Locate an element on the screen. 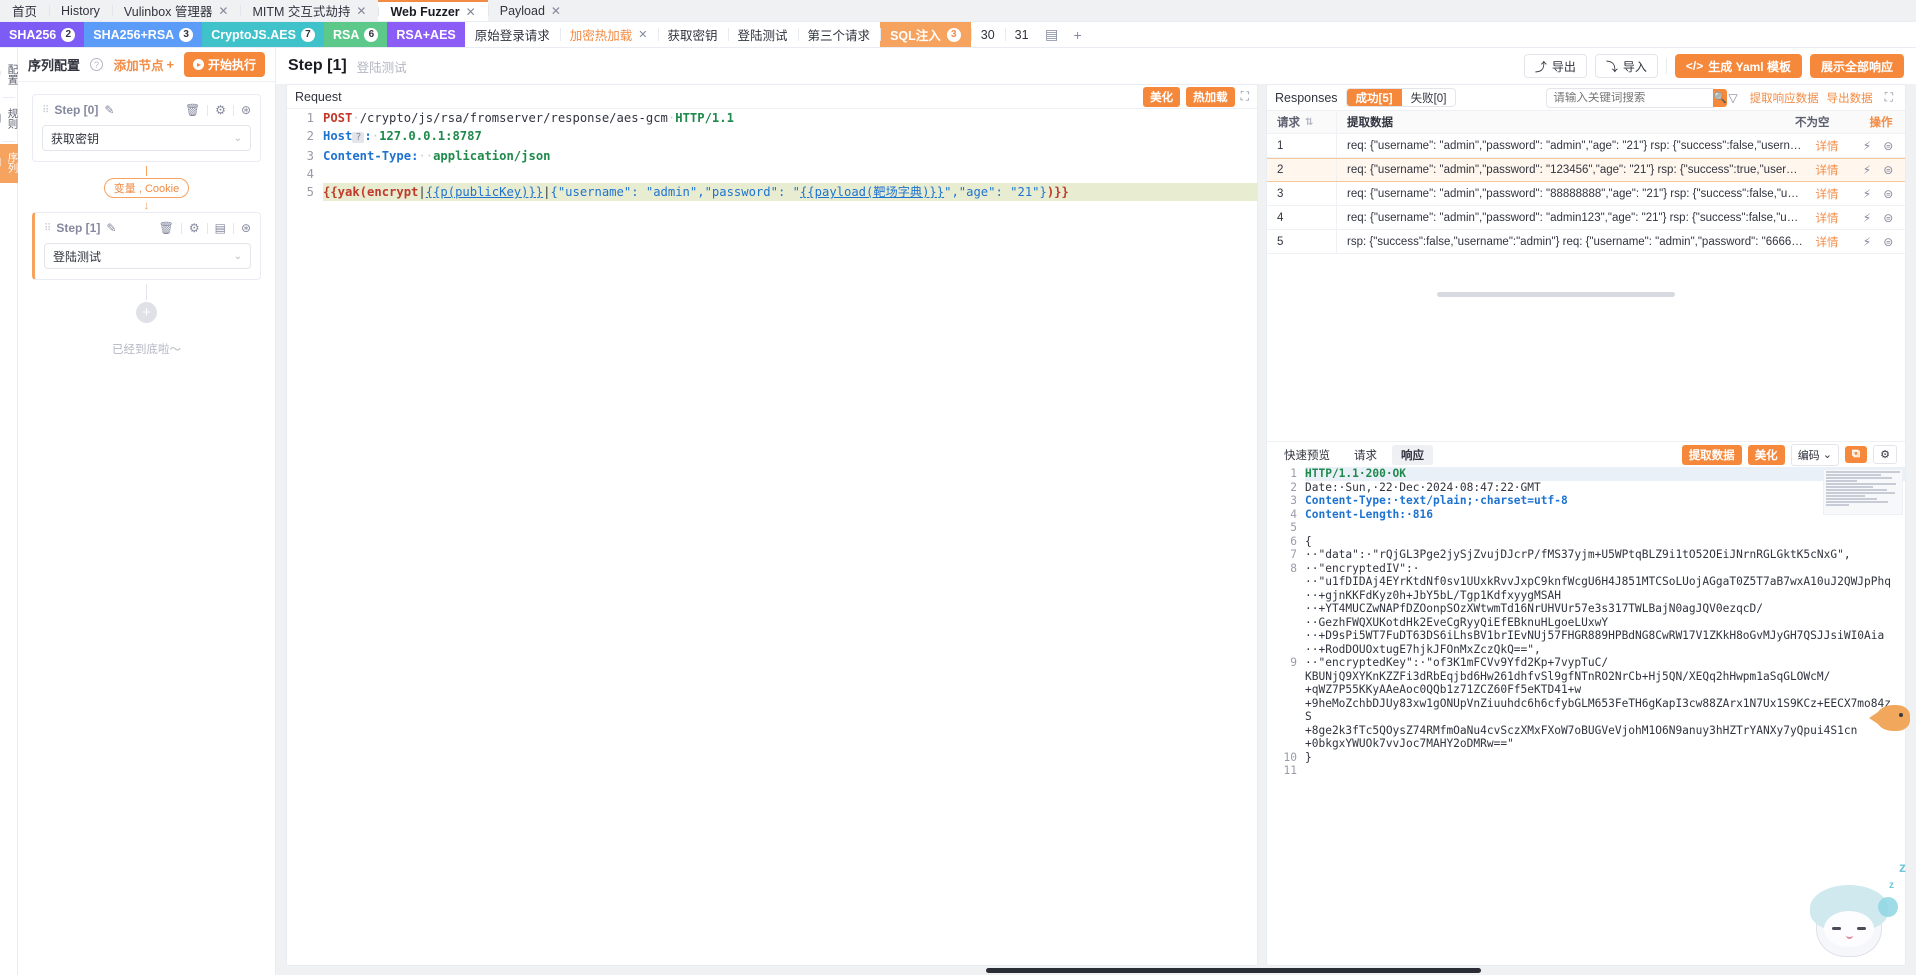  responses-search: 🔍 is located at coordinates (1637, 97).